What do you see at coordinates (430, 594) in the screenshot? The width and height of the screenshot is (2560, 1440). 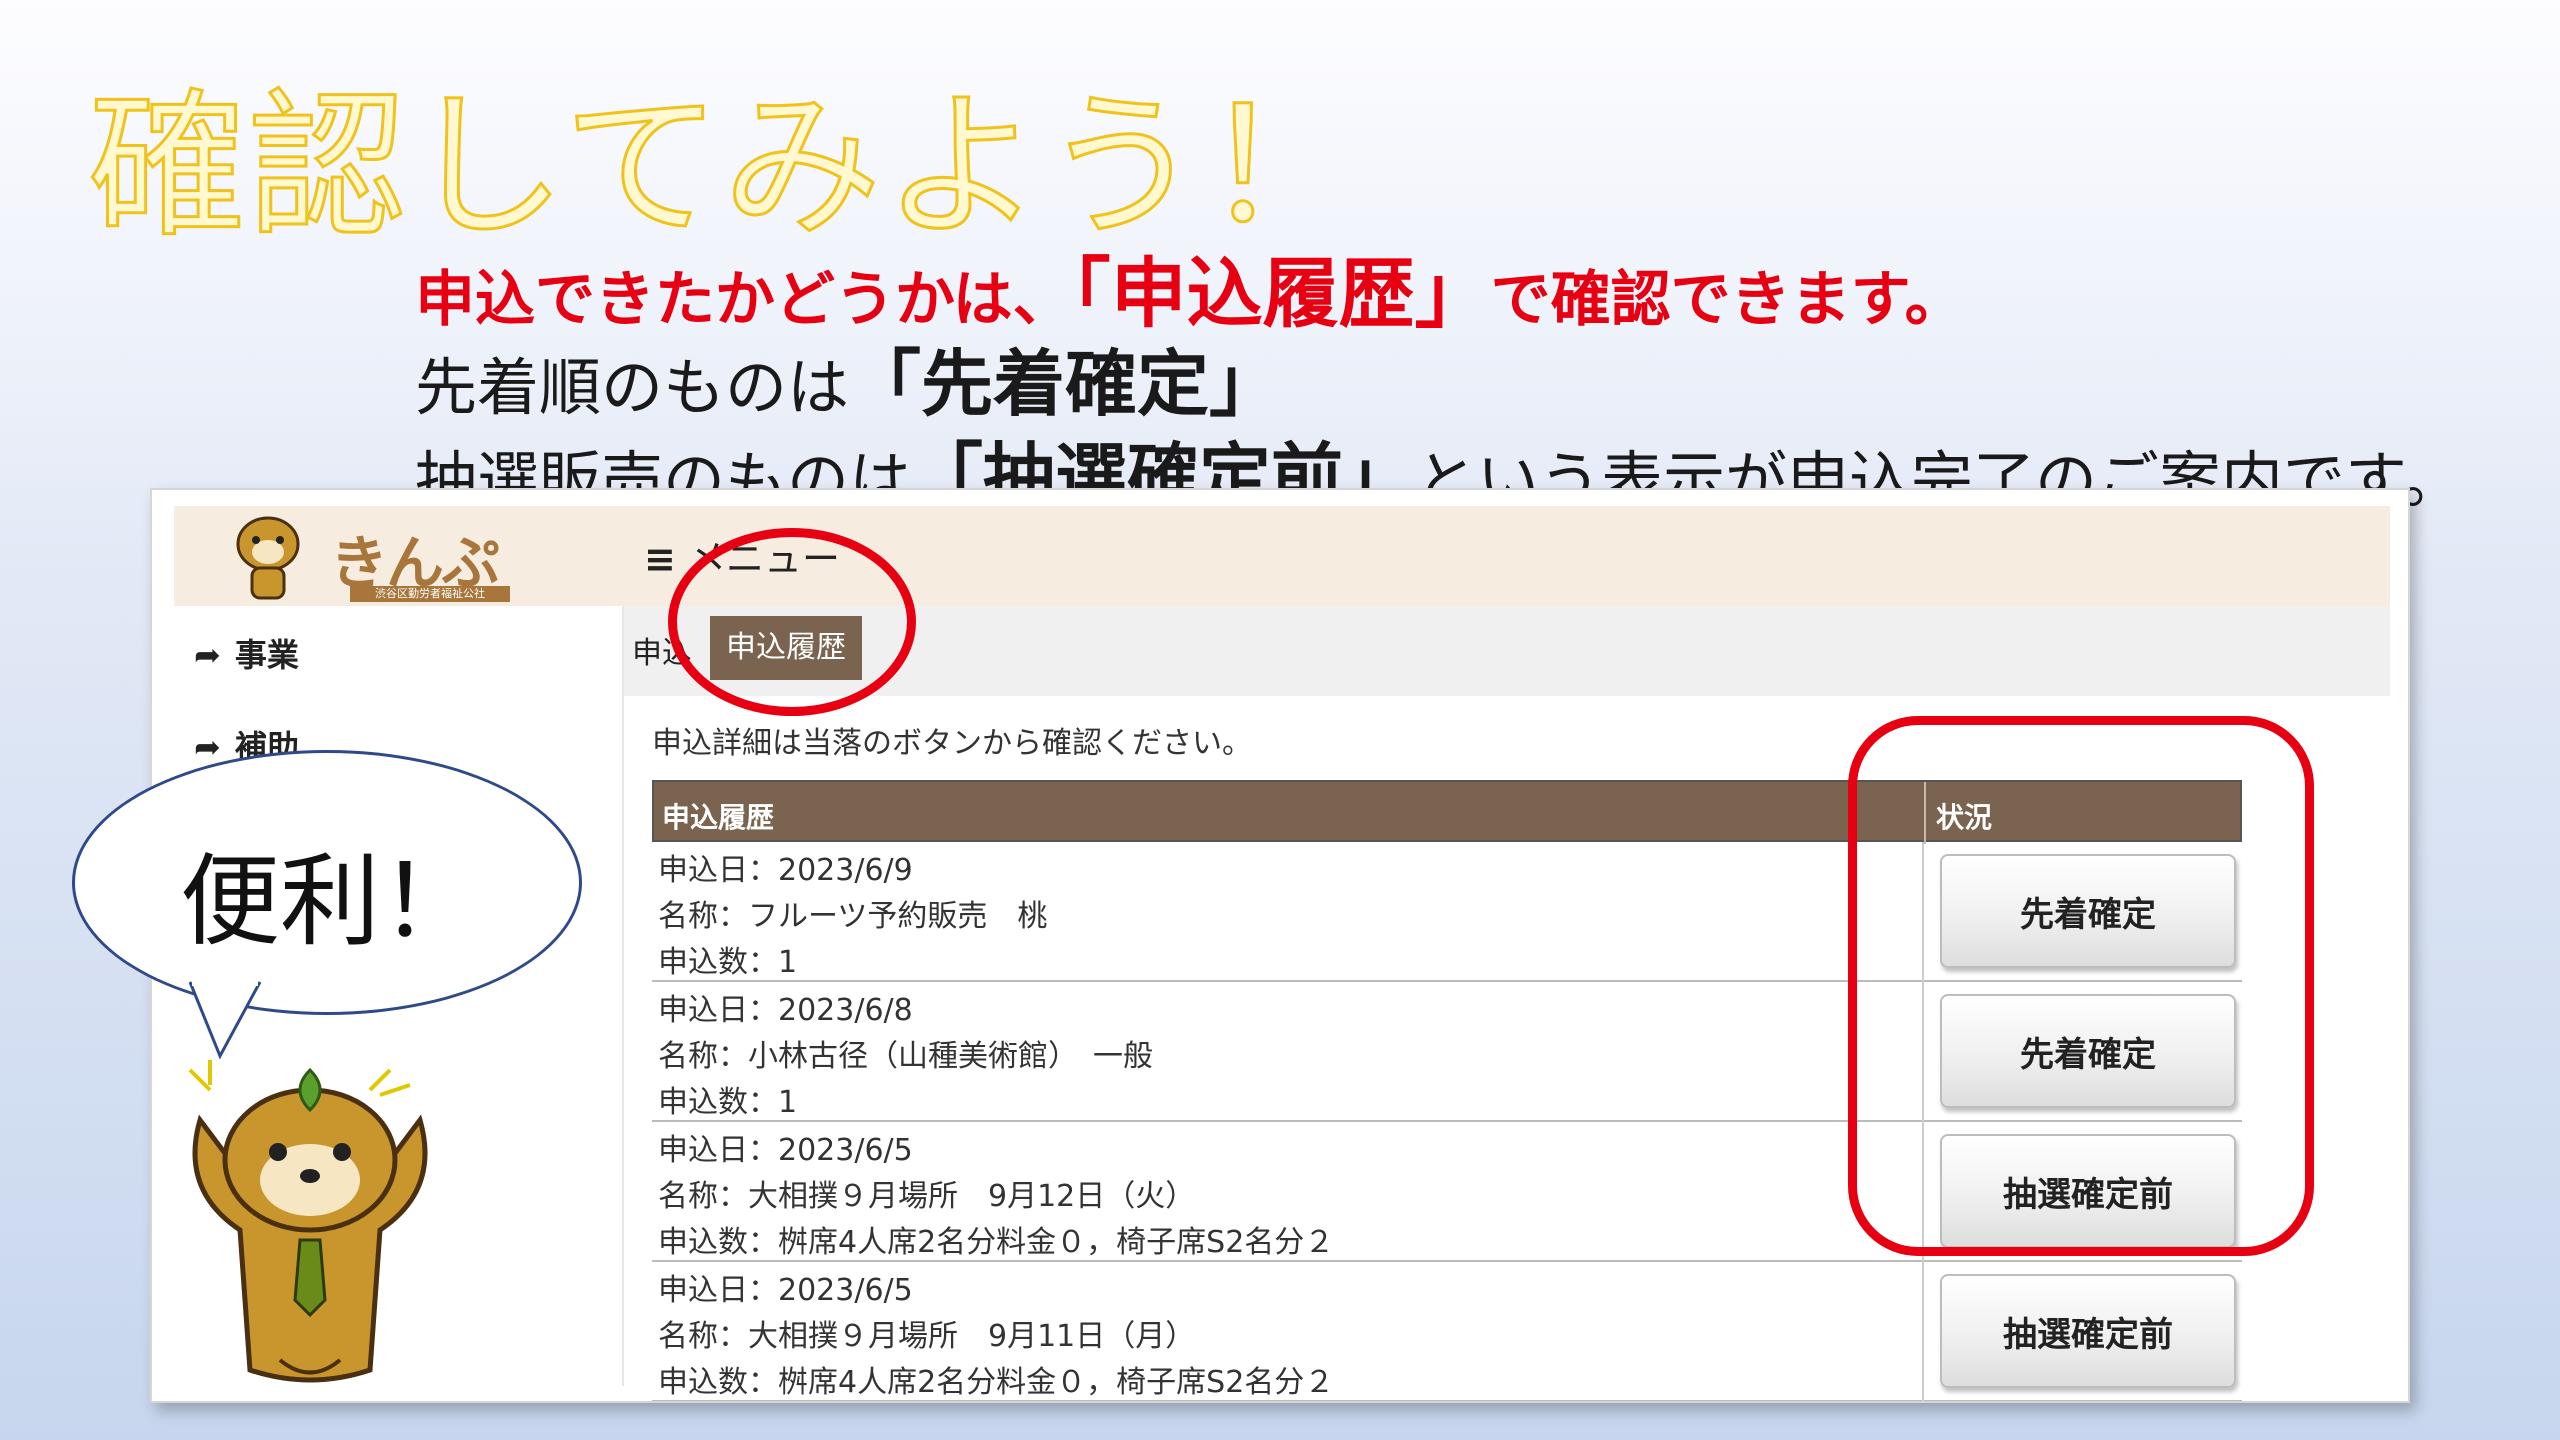 I see `logo-subtitle: 渋谷区勤労者福祉公社` at bounding box center [430, 594].